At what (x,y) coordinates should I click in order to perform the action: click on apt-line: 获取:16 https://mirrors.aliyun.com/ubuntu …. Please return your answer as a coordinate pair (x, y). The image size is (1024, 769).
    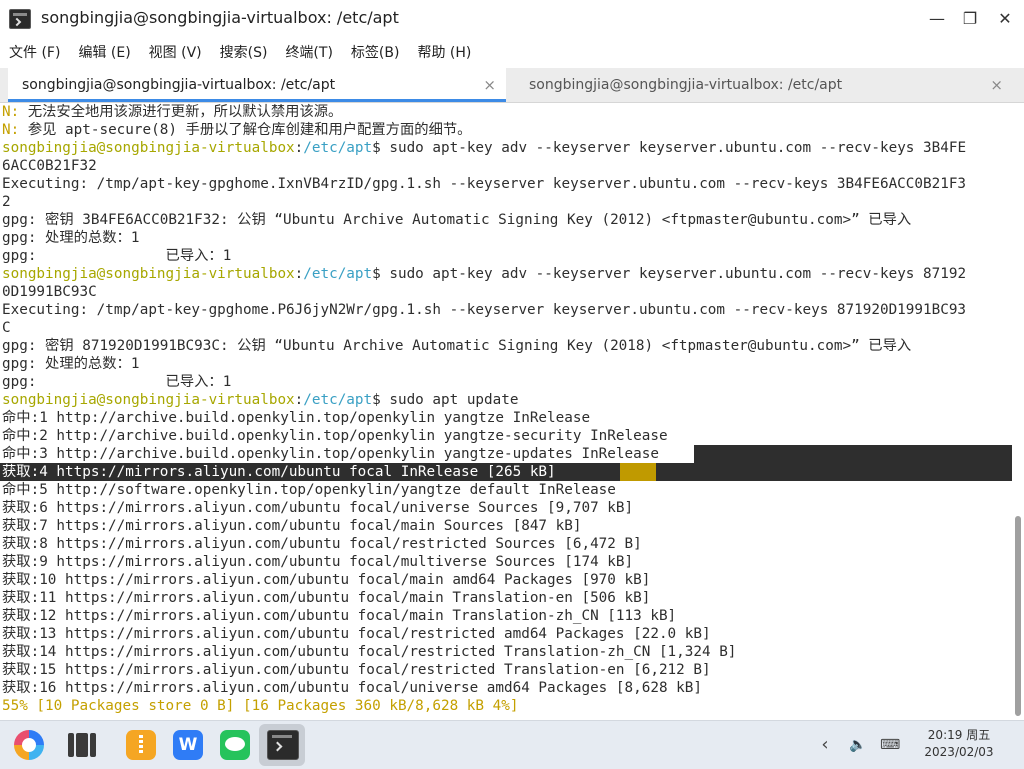
    Looking at the image, I should click on (352, 688).